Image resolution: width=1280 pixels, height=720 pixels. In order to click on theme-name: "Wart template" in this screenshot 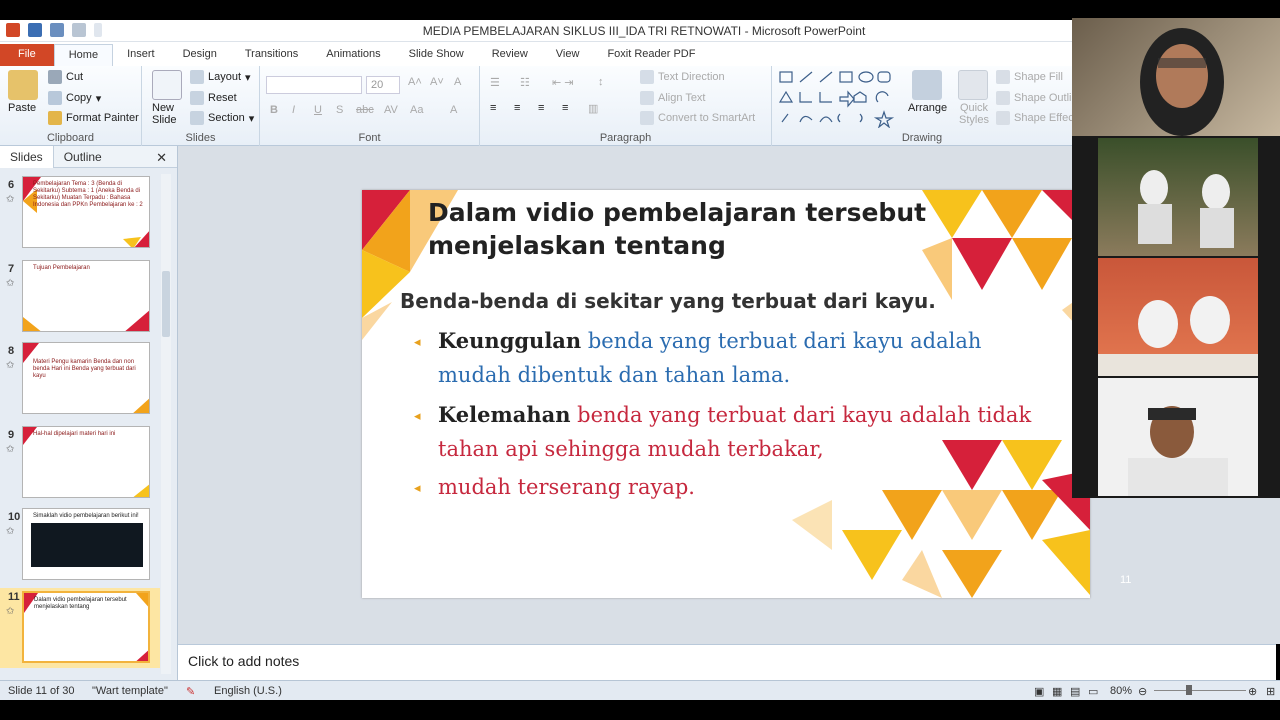, I will do `click(130, 691)`.